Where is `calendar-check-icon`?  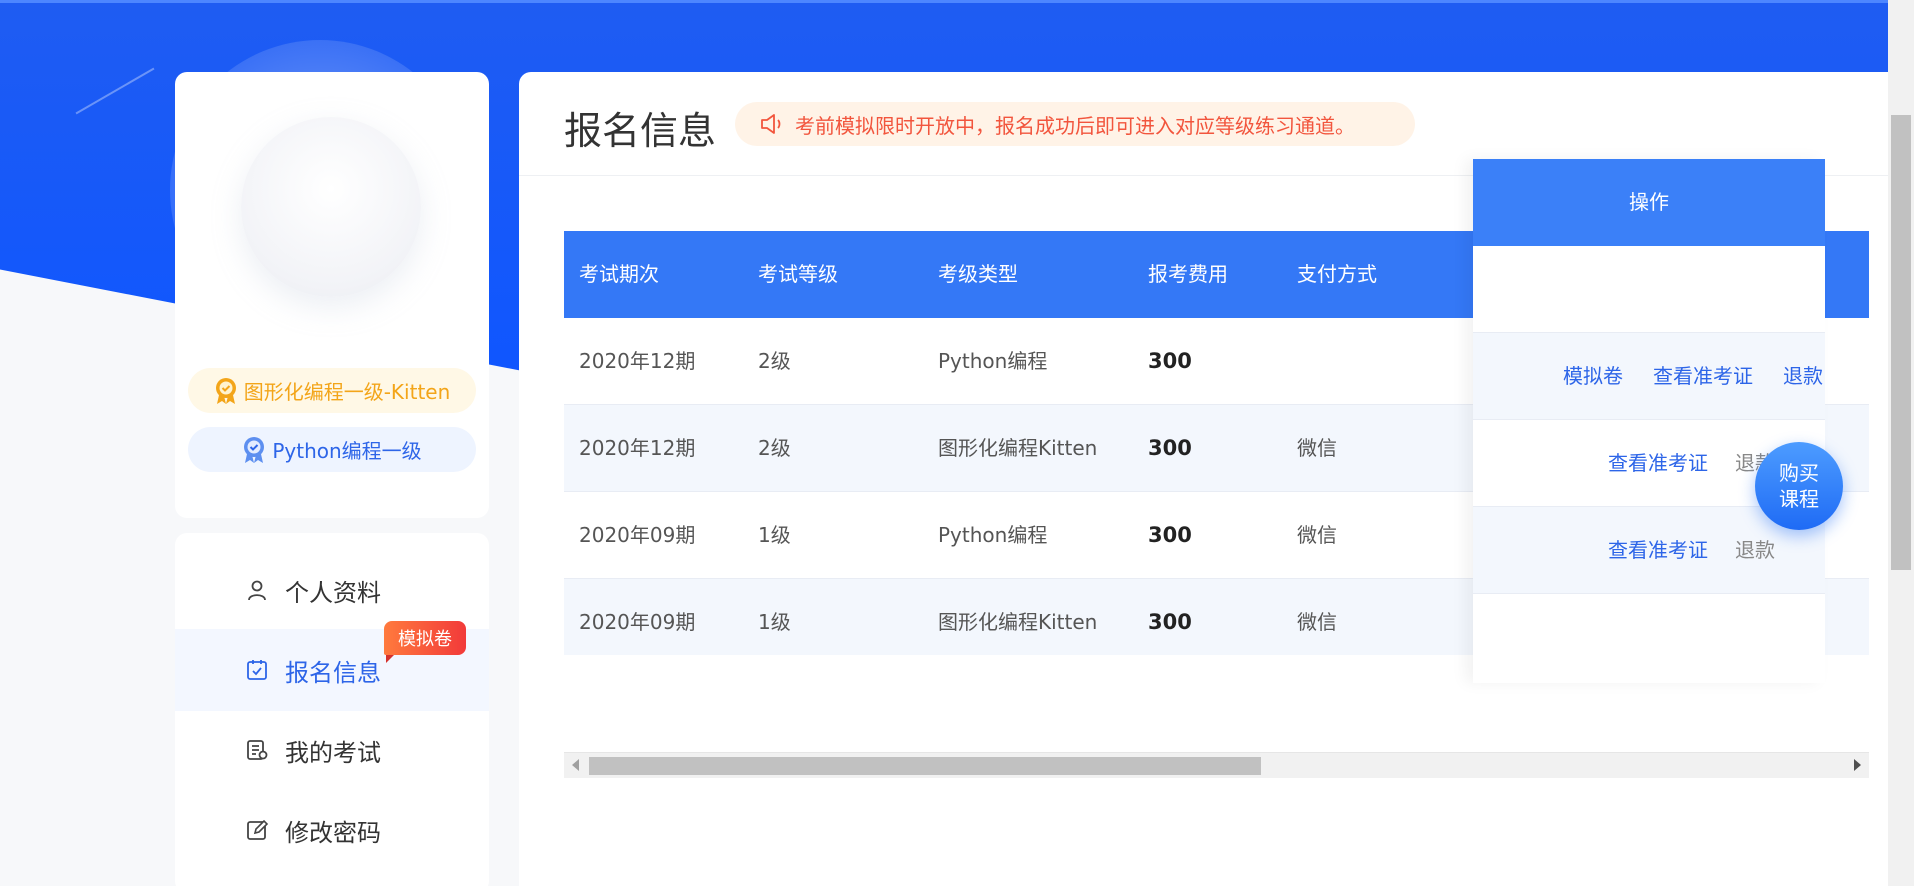 calendar-check-icon is located at coordinates (257, 670).